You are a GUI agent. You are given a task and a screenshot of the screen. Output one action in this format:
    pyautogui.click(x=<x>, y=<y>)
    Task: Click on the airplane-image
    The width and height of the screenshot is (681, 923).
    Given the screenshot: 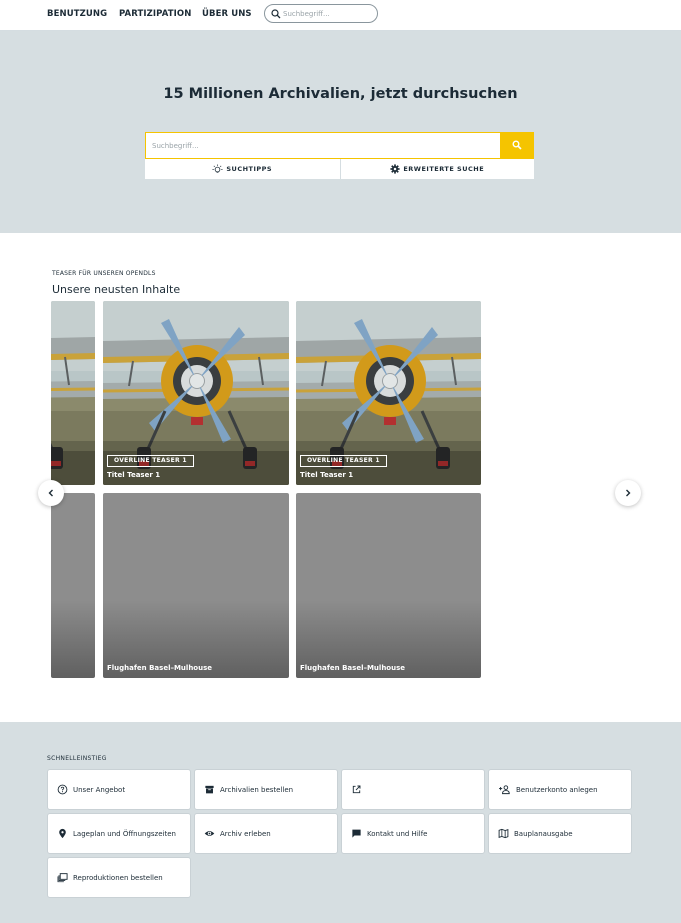 What is the action you would take?
    pyautogui.click(x=73, y=393)
    